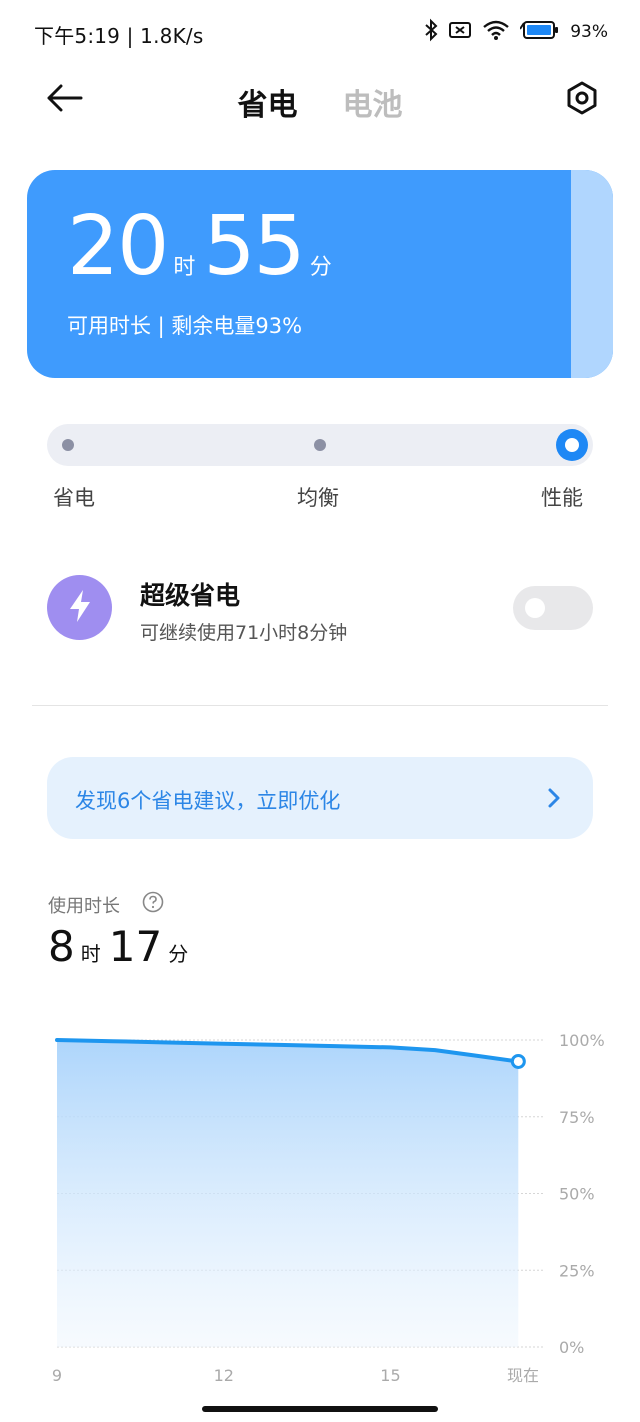 Image resolution: width=640 pixels, height=1422 pixels. I want to click on tab-battery: 电池, so click(373, 102).